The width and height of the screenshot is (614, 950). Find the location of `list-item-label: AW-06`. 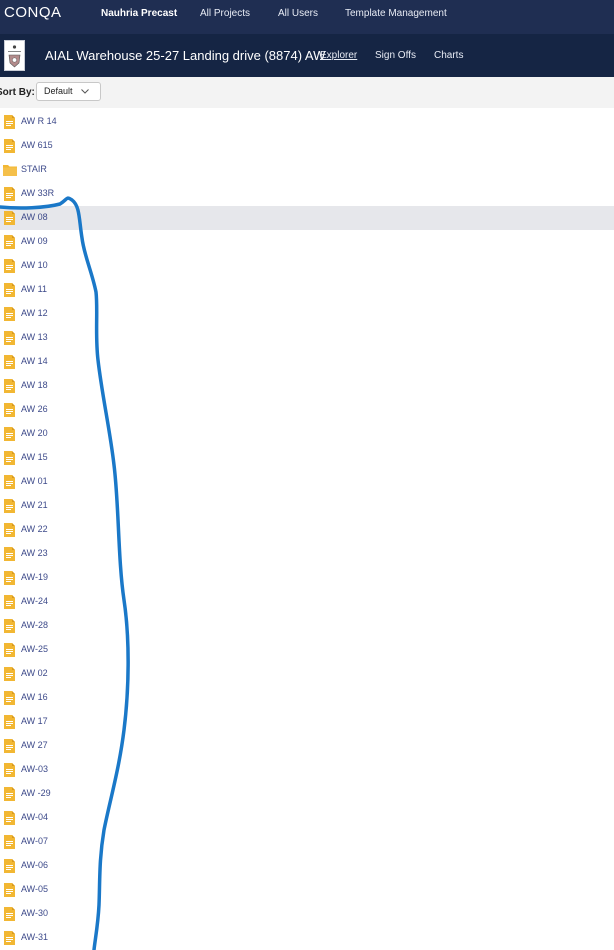

list-item-label: AW-06 is located at coordinates (34, 865).